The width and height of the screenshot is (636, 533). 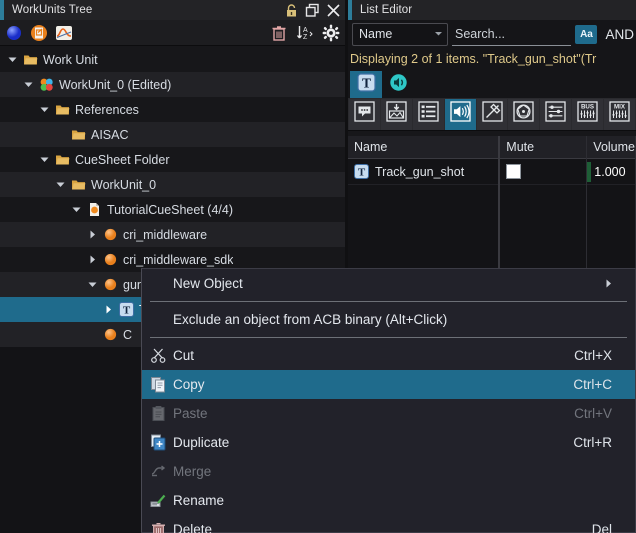 I want to click on restore-window-icon, so click(x=312, y=10).